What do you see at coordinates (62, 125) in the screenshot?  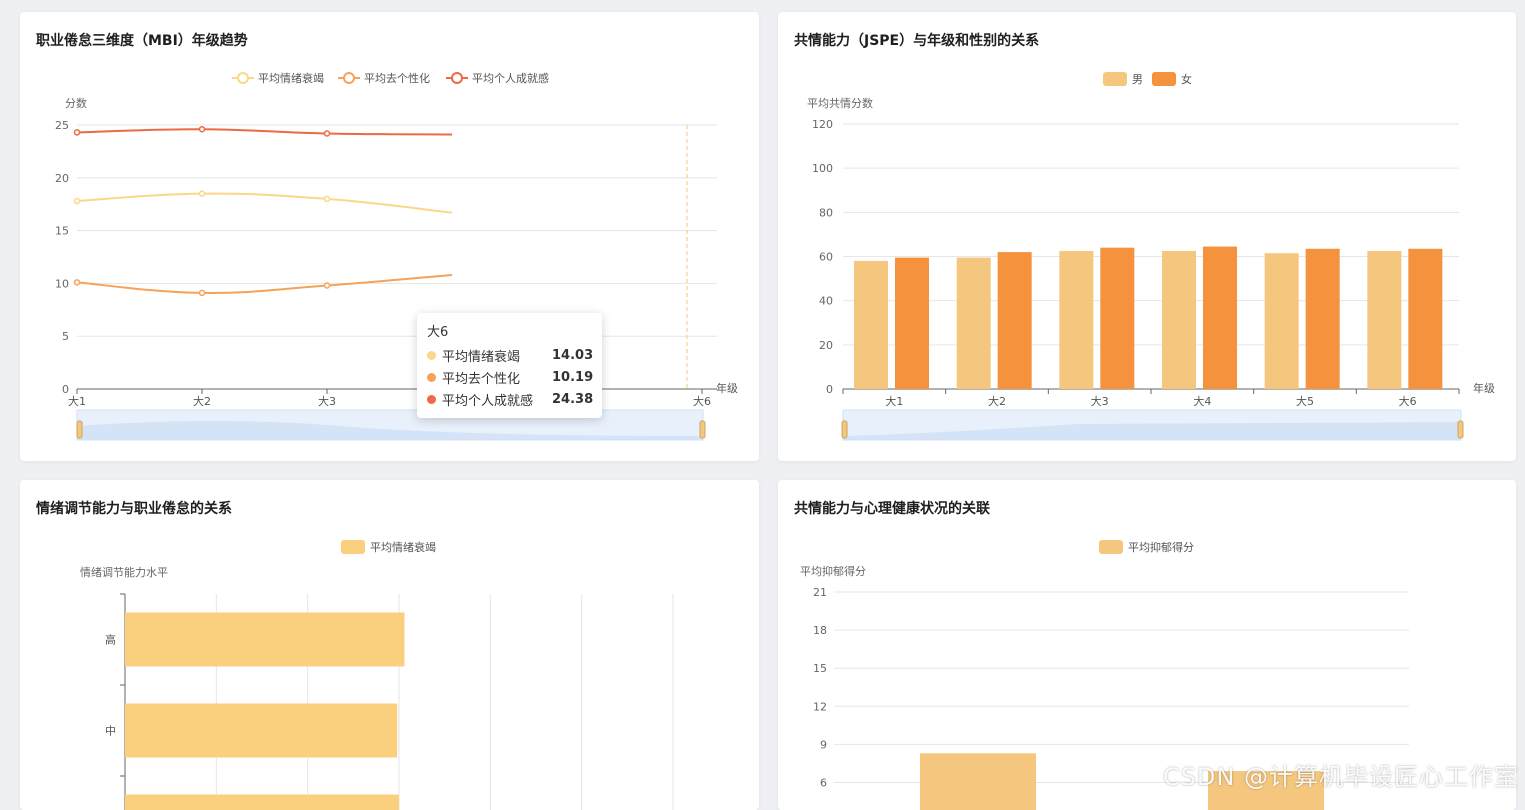 I see `y-tick-label: 25` at bounding box center [62, 125].